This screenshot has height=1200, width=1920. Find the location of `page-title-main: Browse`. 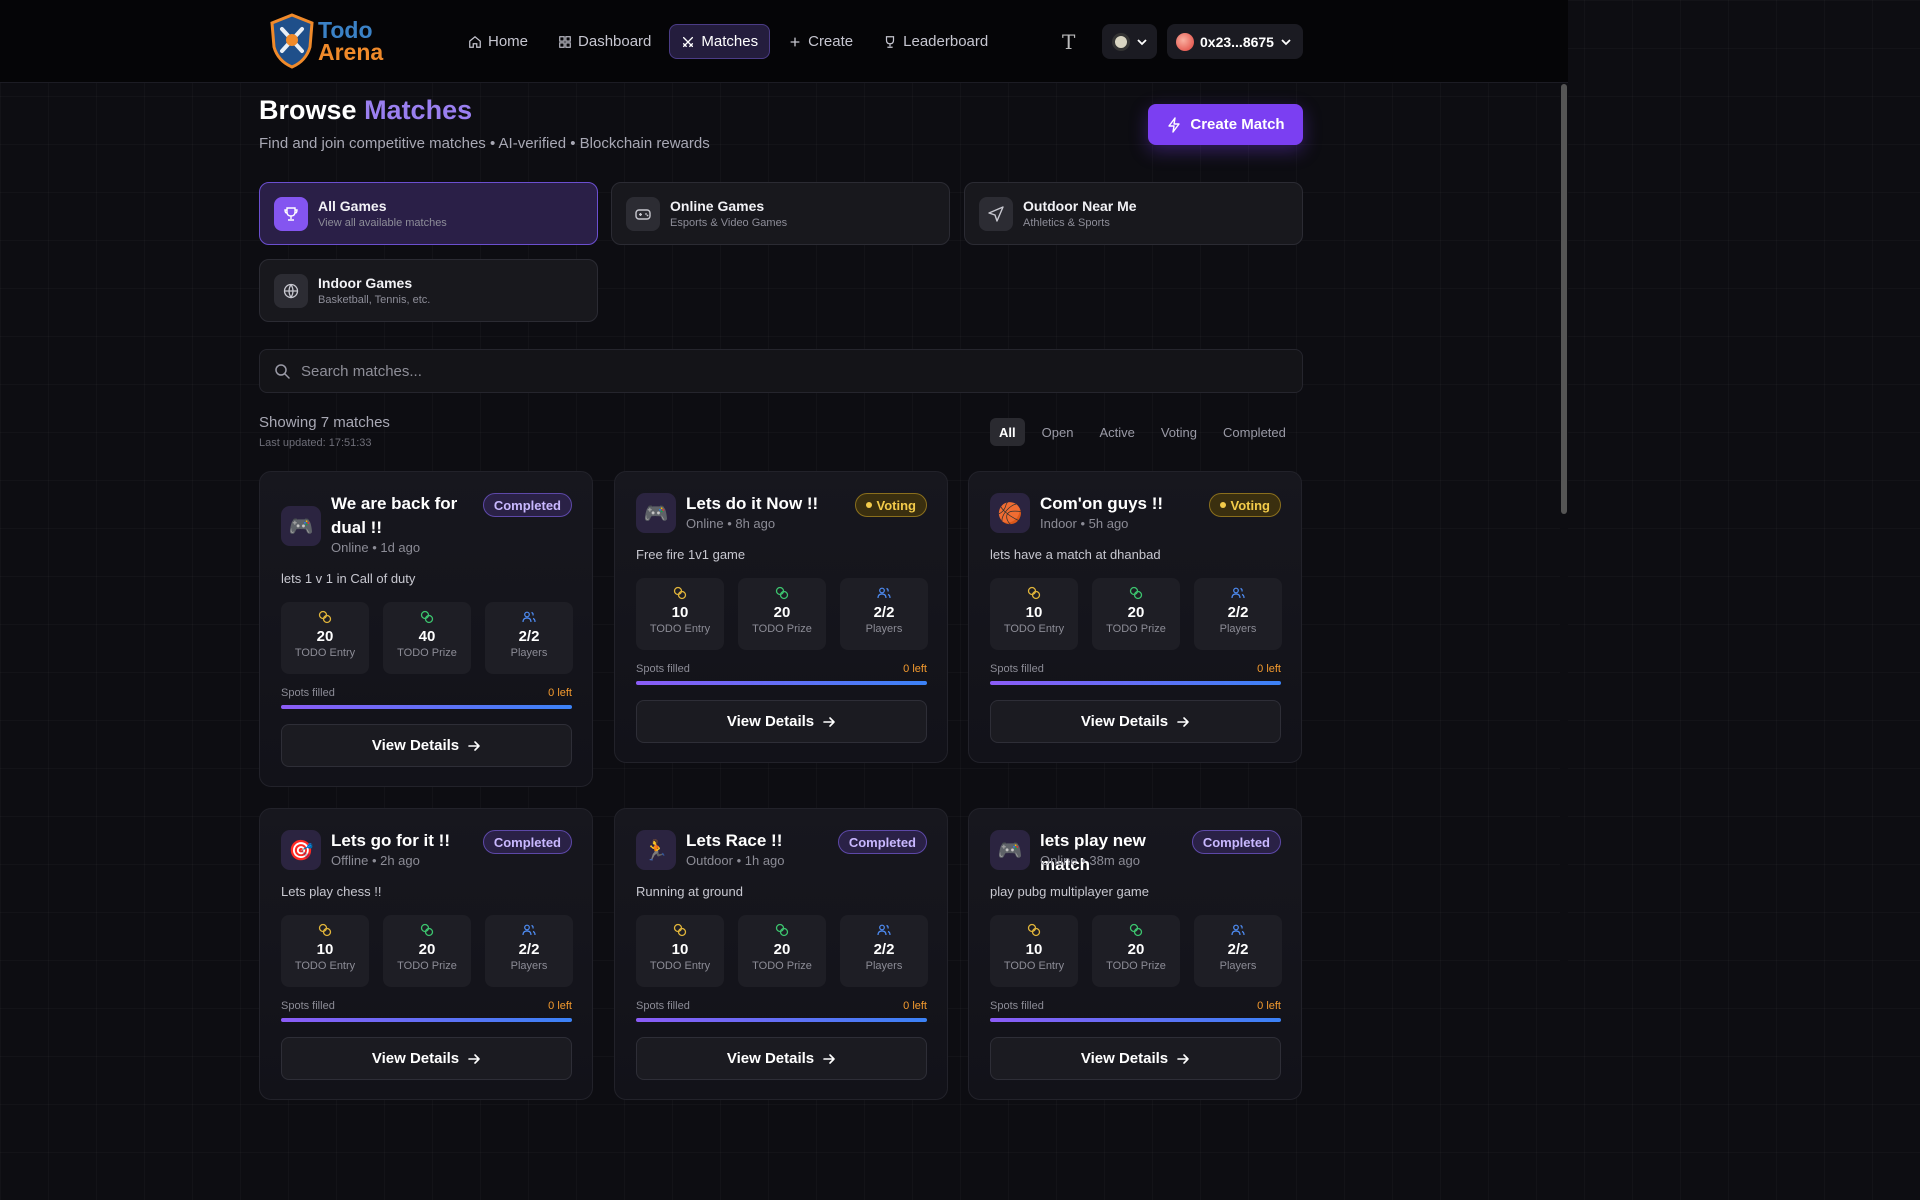

page-title-main: Browse is located at coordinates (308, 110).